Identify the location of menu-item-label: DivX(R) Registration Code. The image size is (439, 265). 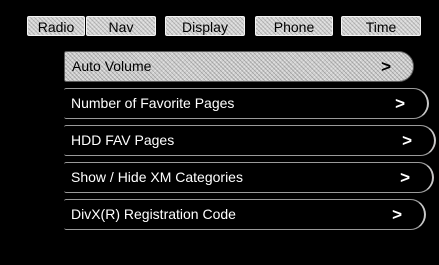
(153, 214).